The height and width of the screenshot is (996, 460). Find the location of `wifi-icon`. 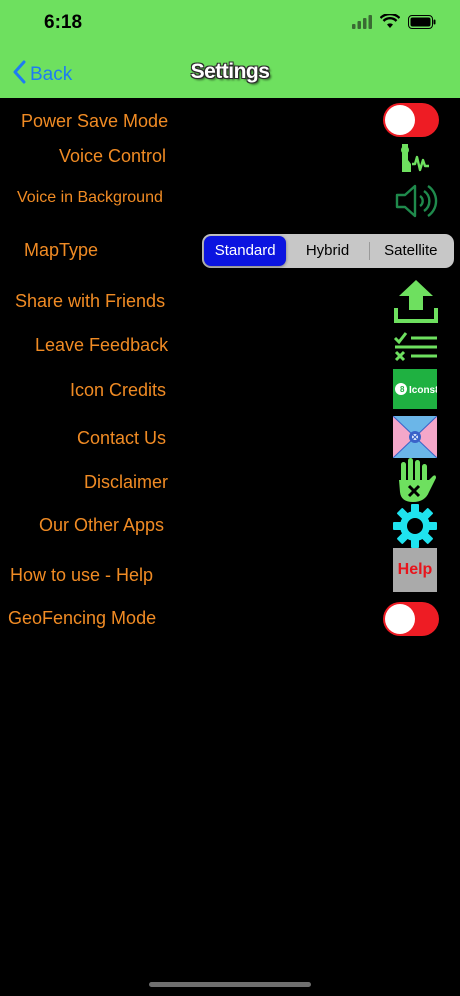

wifi-icon is located at coordinates (390, 23).